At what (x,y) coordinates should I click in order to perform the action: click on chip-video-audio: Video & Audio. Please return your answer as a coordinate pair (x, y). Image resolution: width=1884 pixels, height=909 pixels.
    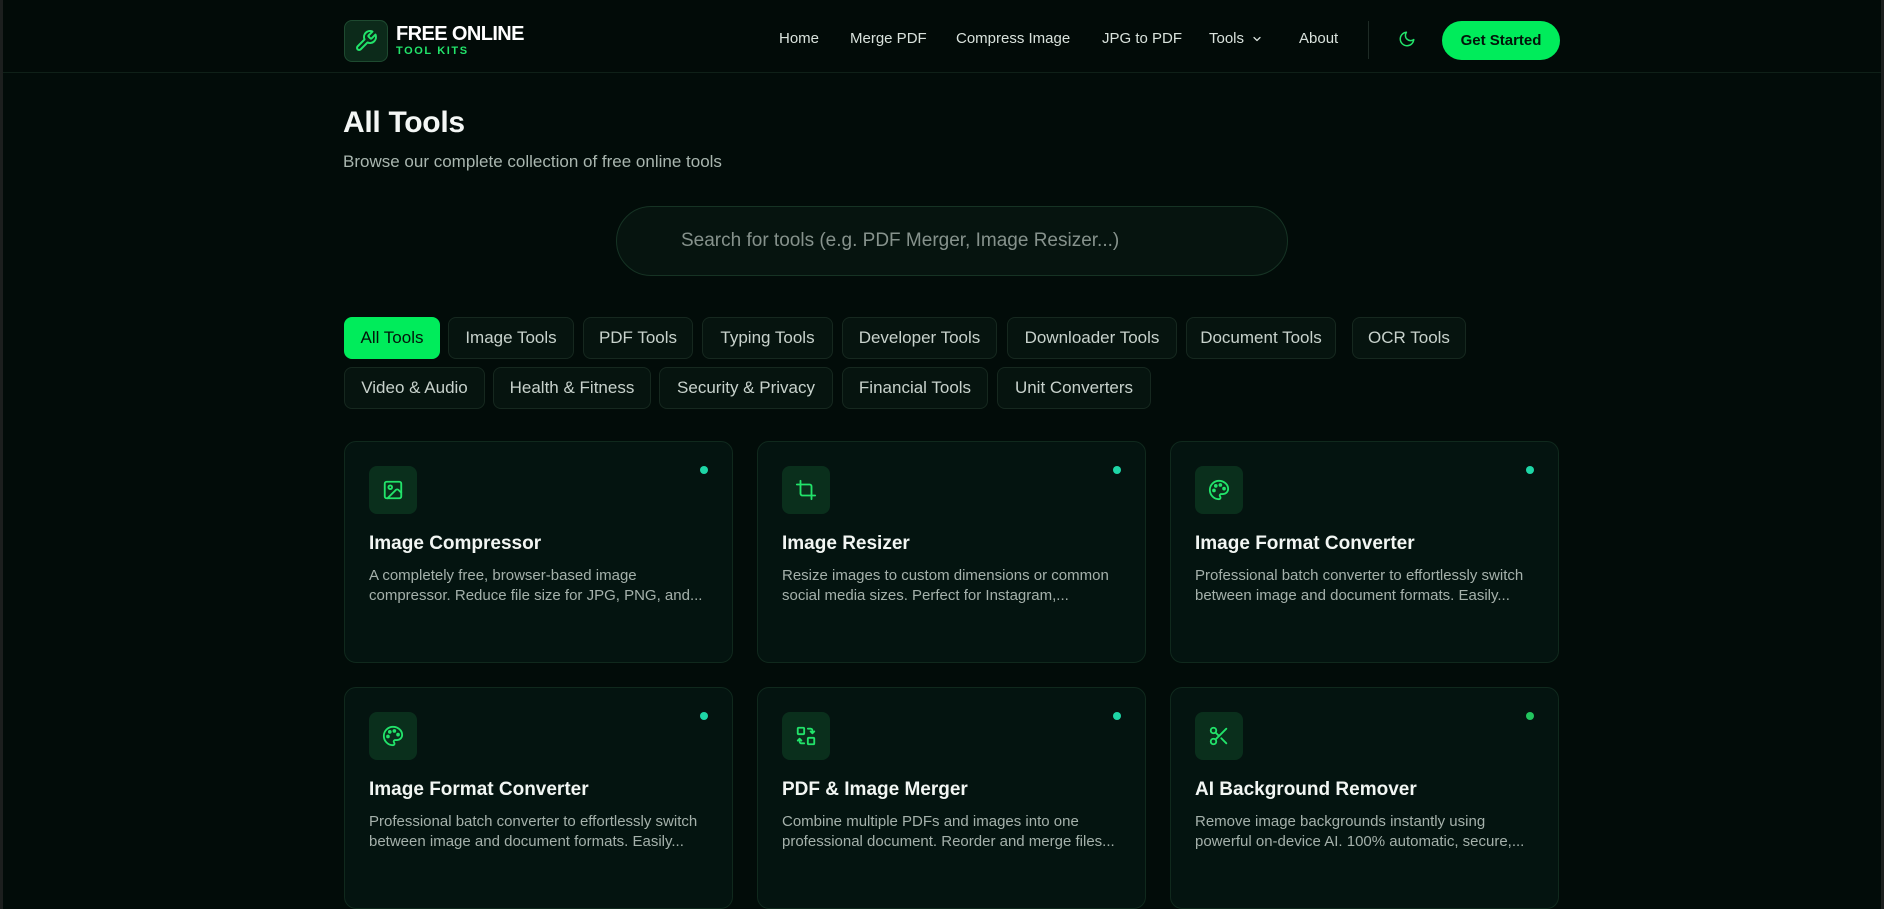
    Looking at the image, I should click on (414, 388).